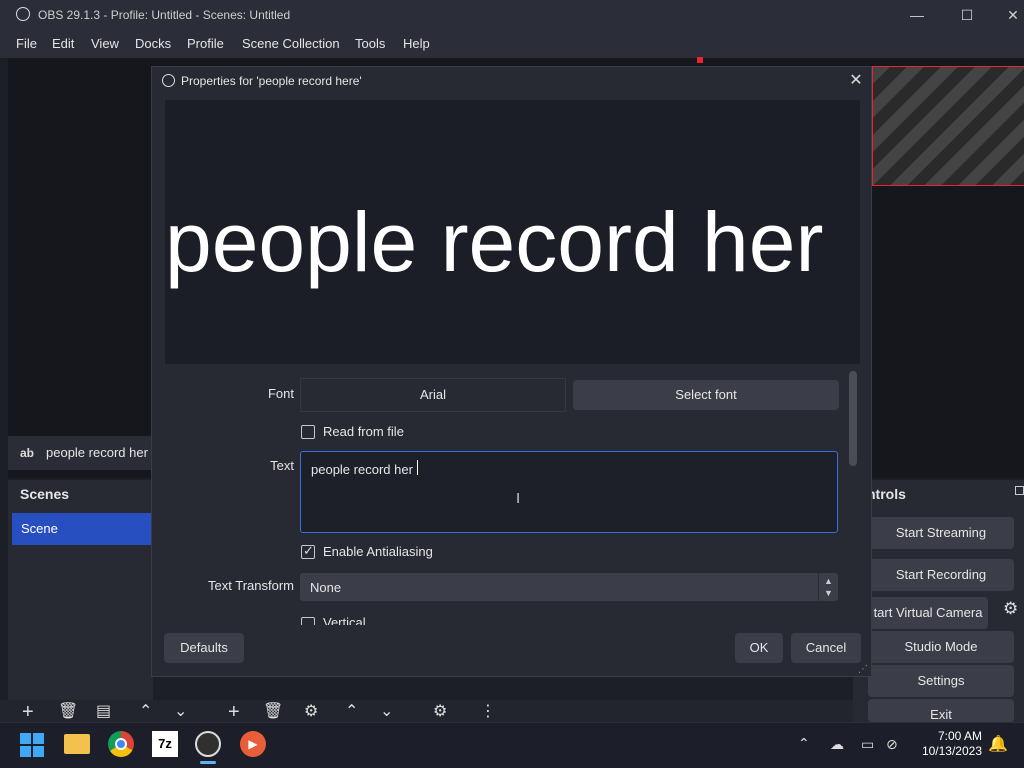  I want to click on text-input: people record her, so click(569, 492).